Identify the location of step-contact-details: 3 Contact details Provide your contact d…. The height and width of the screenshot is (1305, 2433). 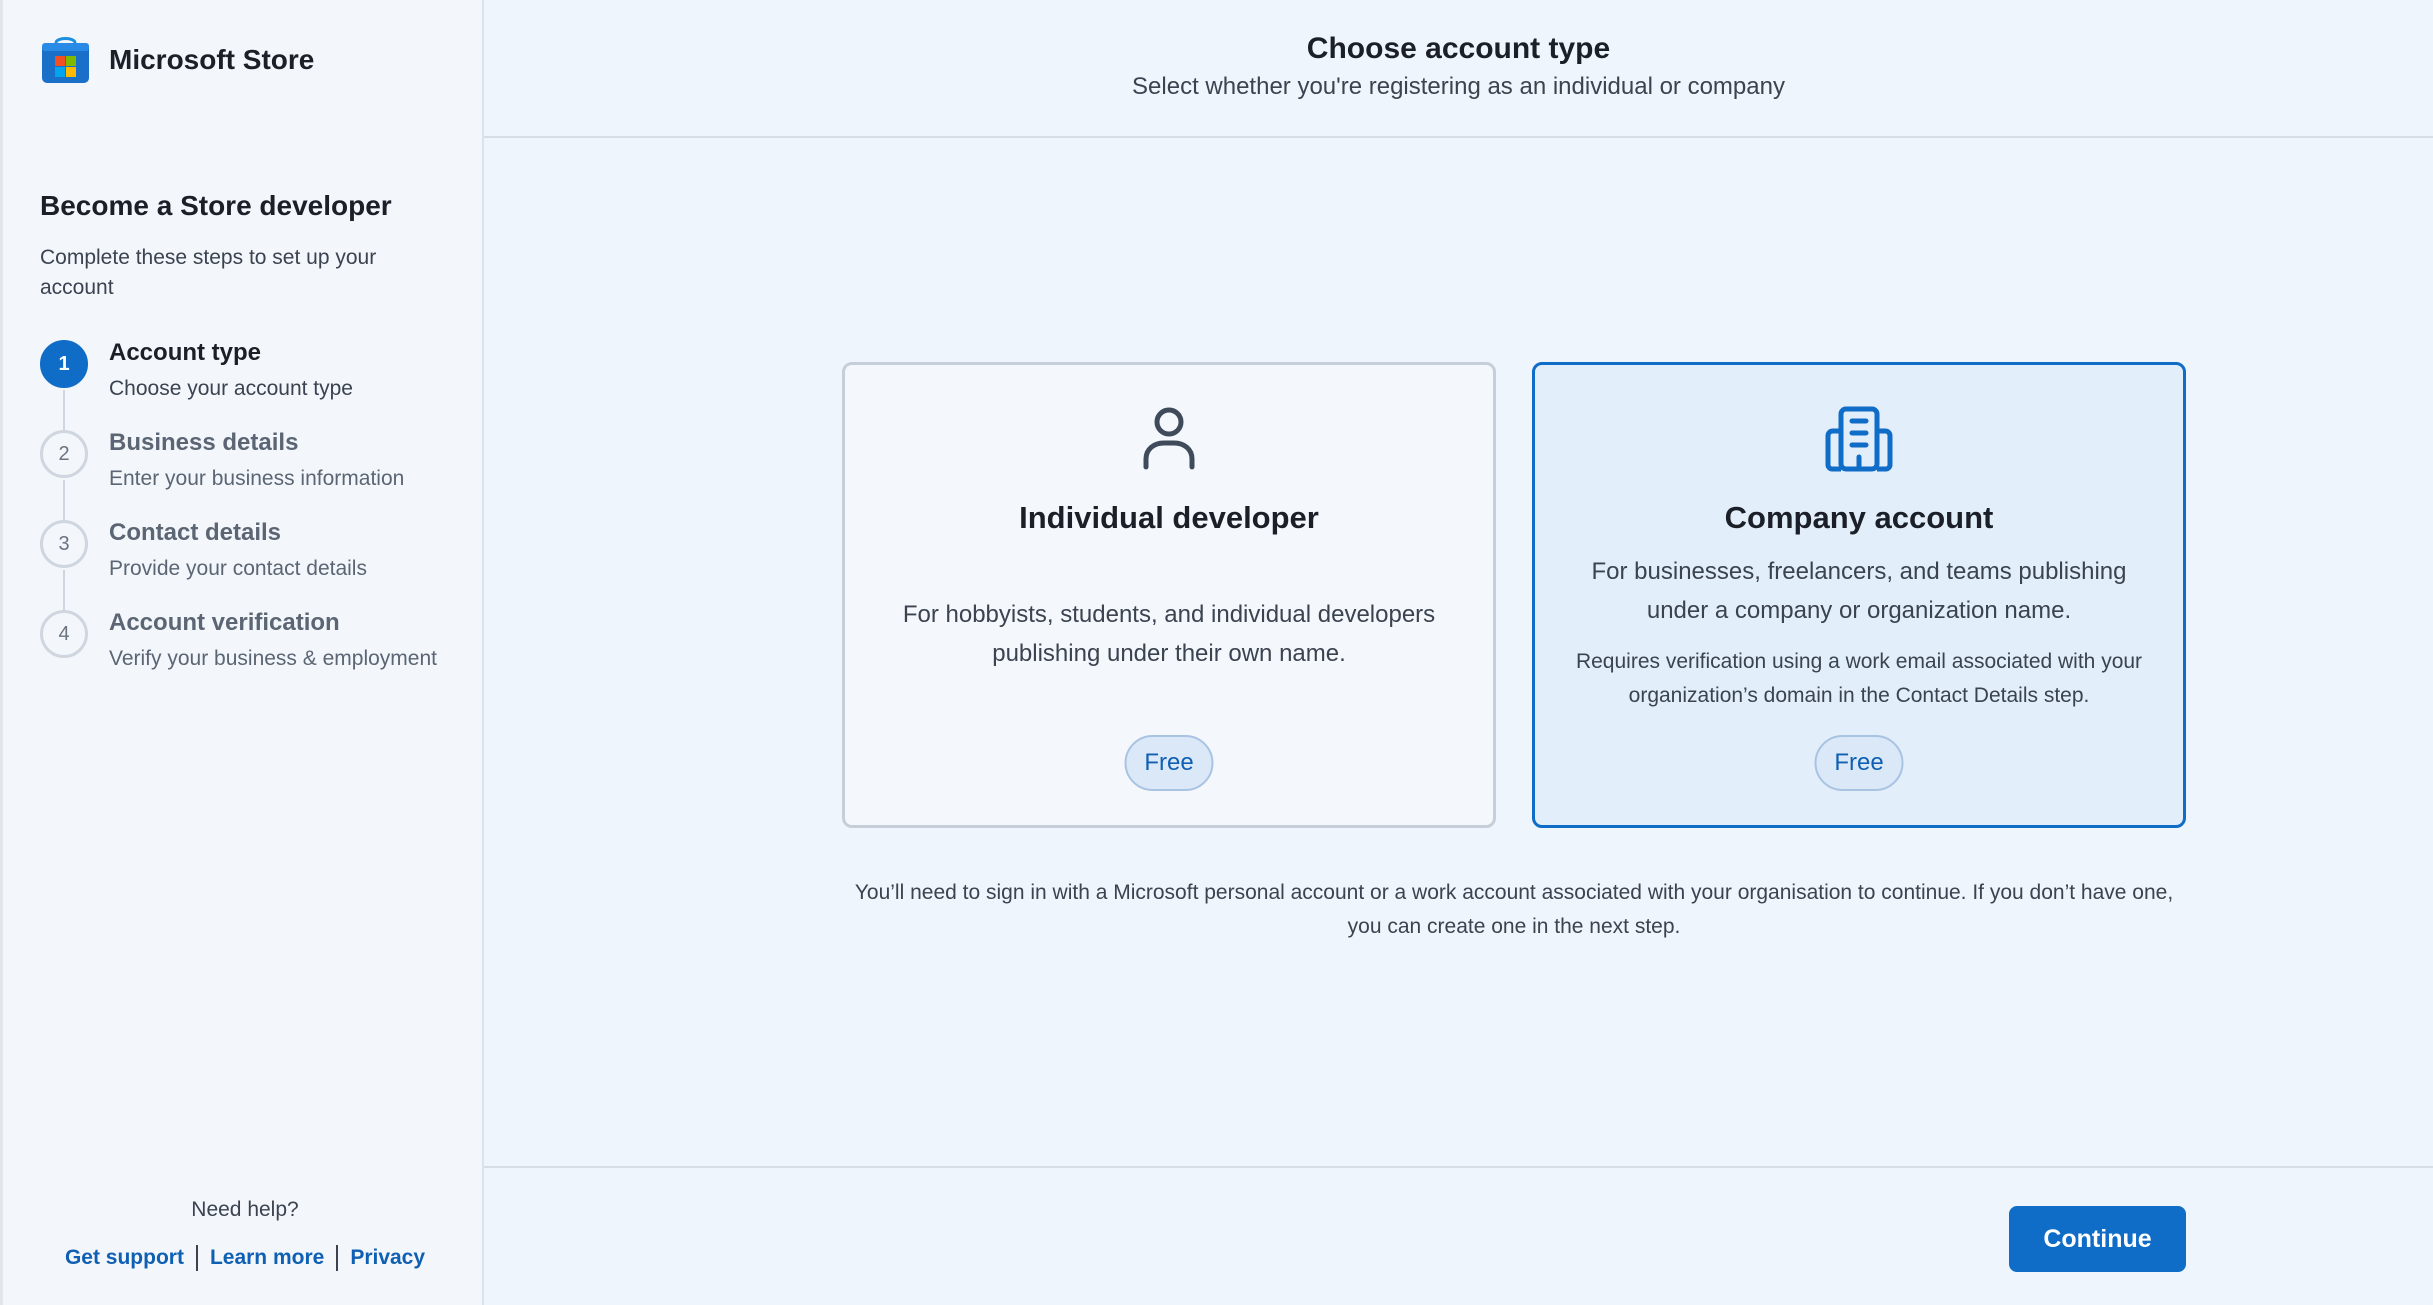
(255, 563).